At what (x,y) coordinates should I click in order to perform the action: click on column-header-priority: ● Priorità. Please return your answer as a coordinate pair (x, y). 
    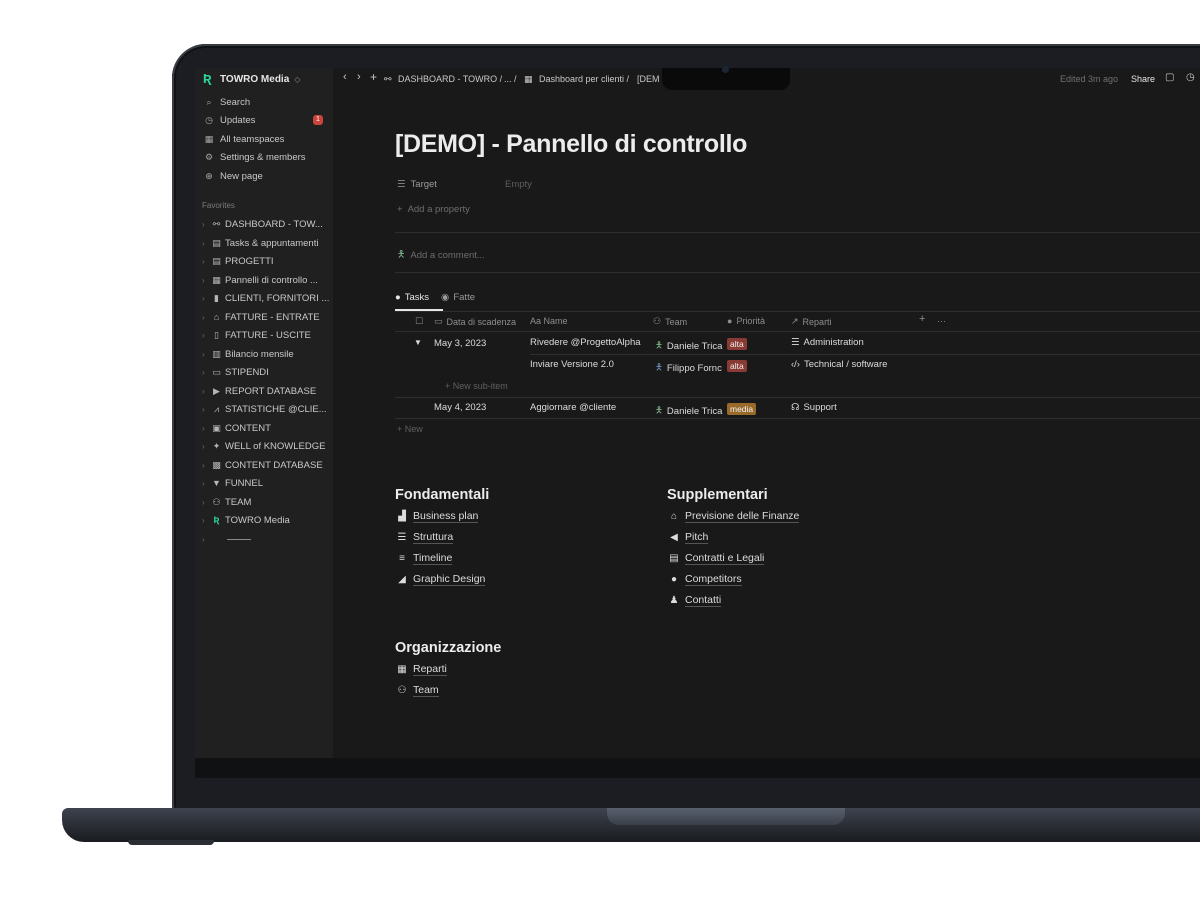
    Looking at the image, I should click on (746, 321).